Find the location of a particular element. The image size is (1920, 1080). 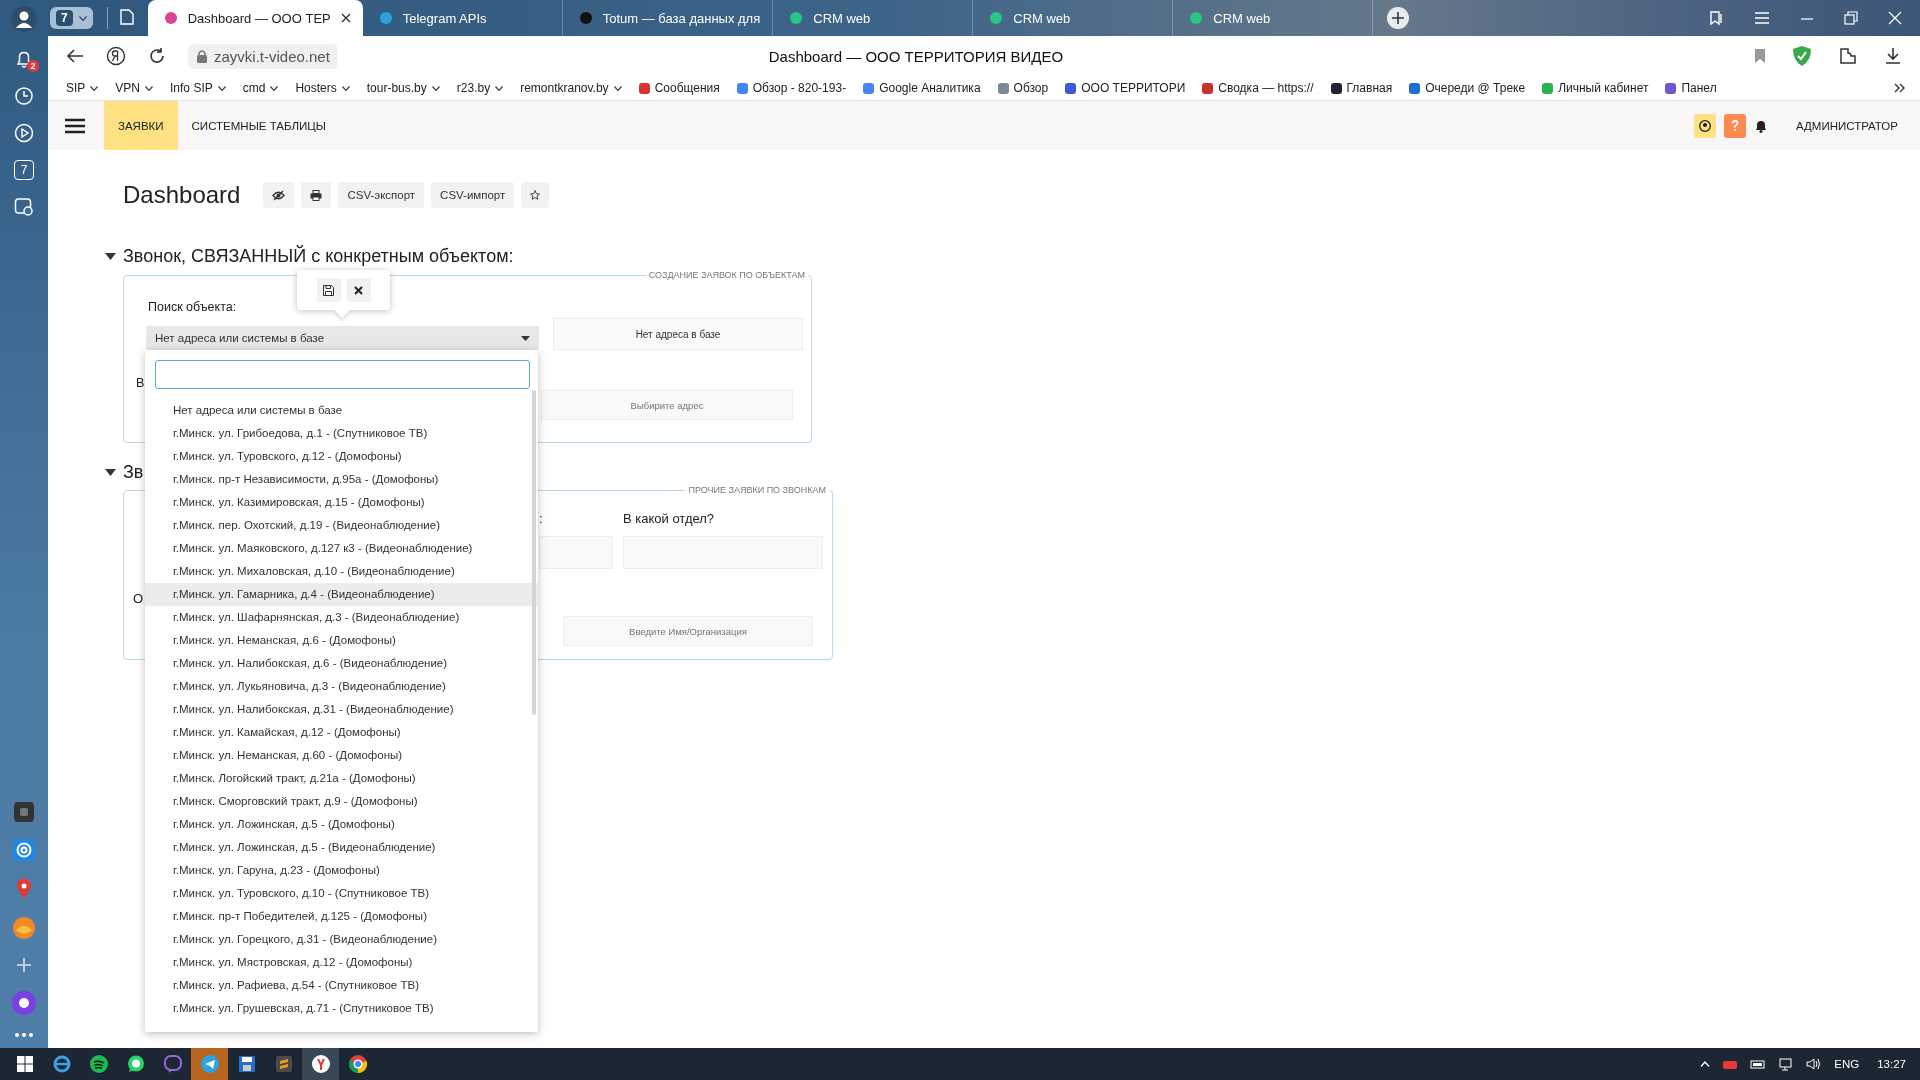

dropdown-option: г.Минск. пр-т Победителей, д.125 - (Домофоны) is located at coordinates (341, 916).